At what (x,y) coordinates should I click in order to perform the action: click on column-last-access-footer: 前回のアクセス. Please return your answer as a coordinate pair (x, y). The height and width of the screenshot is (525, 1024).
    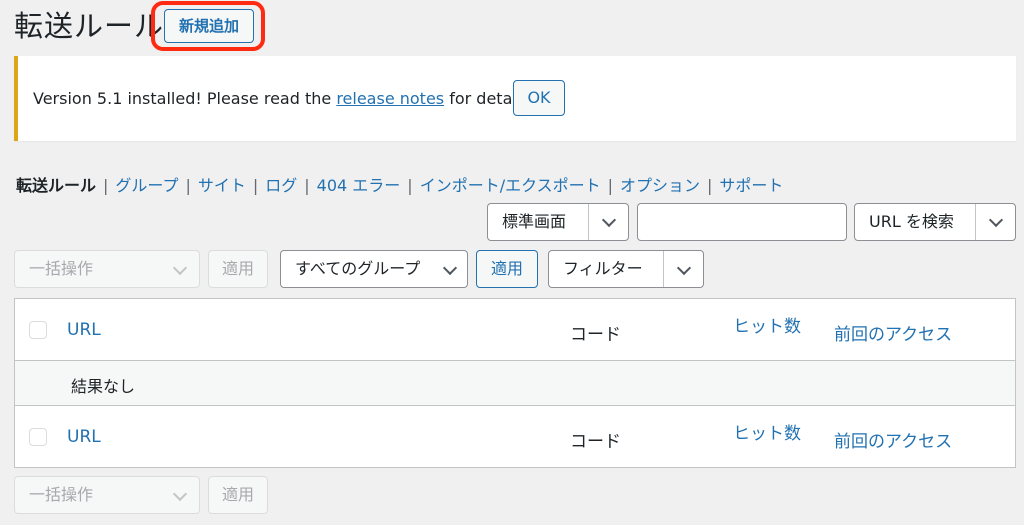
    Looking at the image, I should click on (893, 439).